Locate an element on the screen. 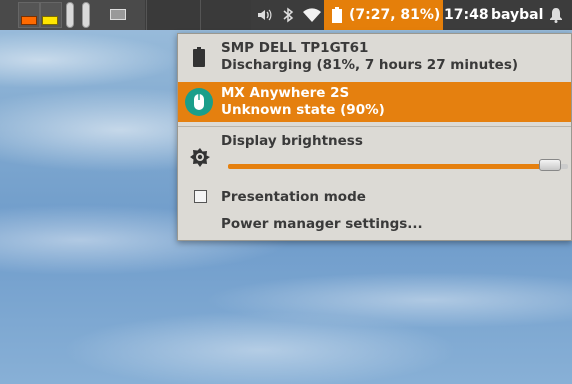 Image resolution: width=572 pixels, height=384 pixels. brightness-slider is located at coordinates (398, 165).